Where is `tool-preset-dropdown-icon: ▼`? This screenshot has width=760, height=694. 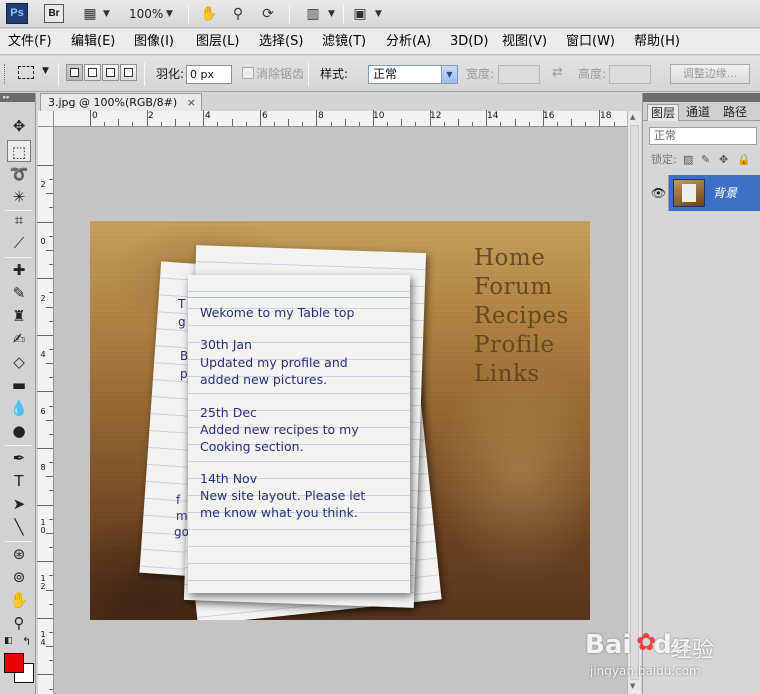 tool-preset-dropdown-icon: ▼ is located at coordinates (45, 71).